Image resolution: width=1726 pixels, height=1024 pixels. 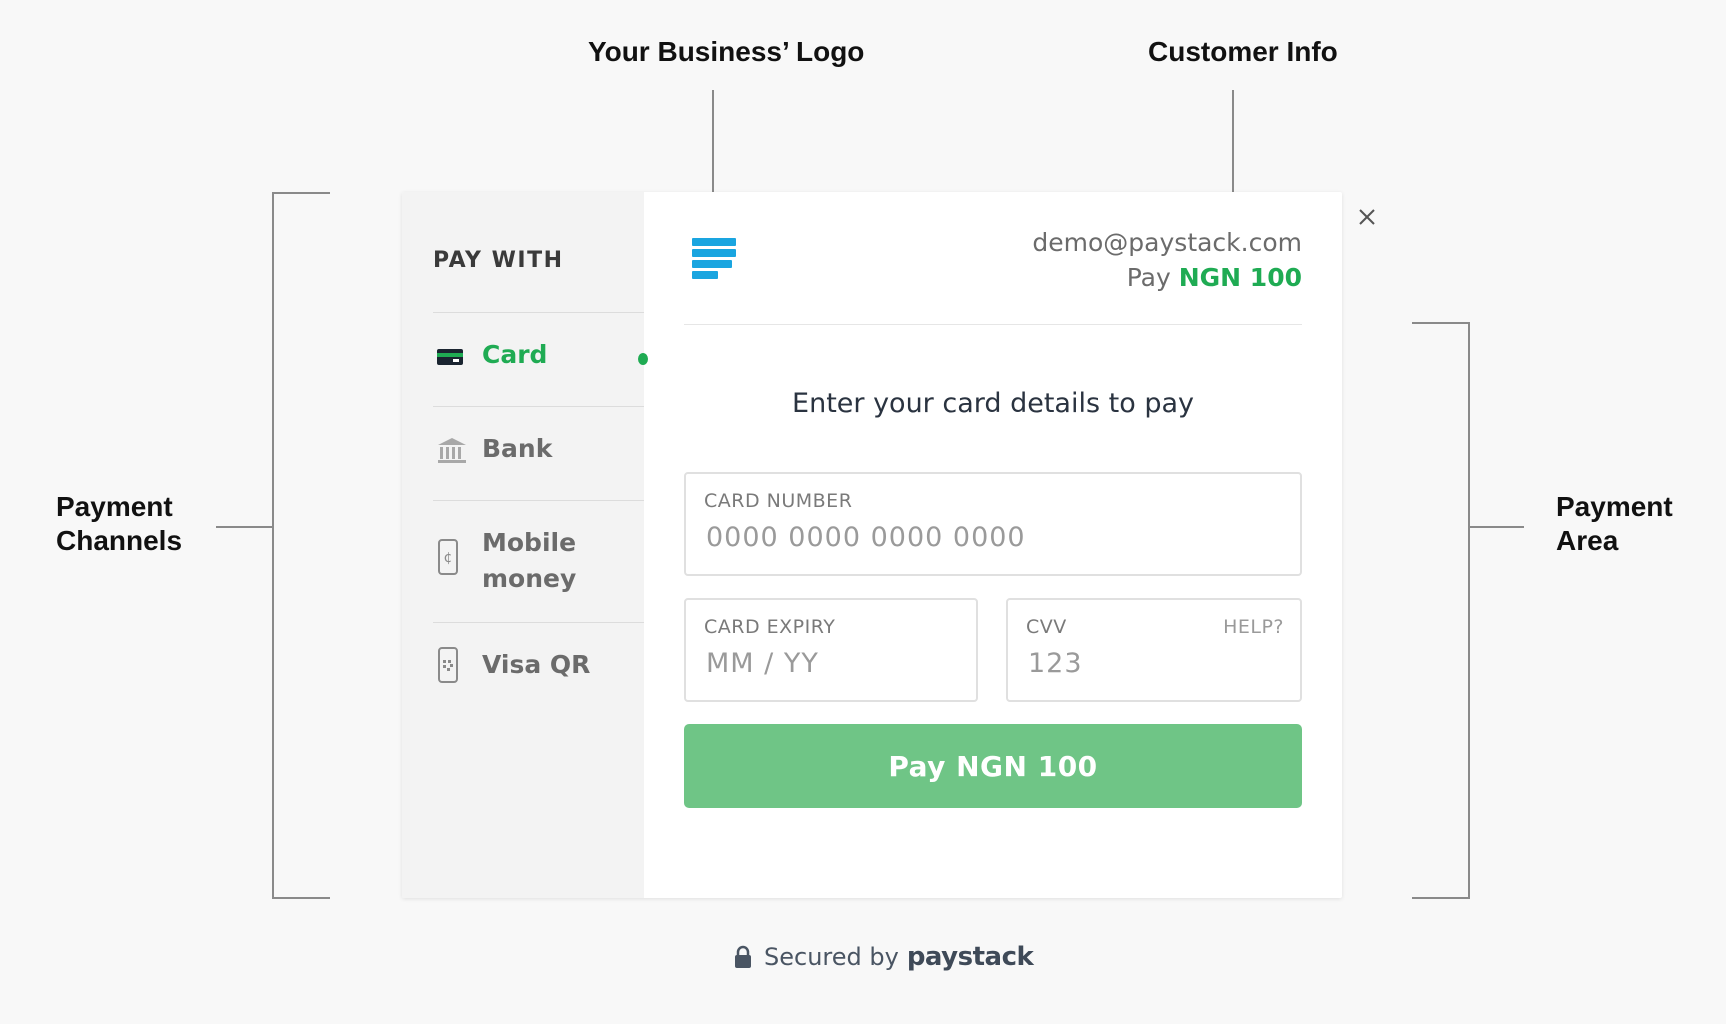 What do you see at coordinates (831, 957) in the screenshot?
I see `secured-by-text: Secured by` at bounding box center [831, 957].